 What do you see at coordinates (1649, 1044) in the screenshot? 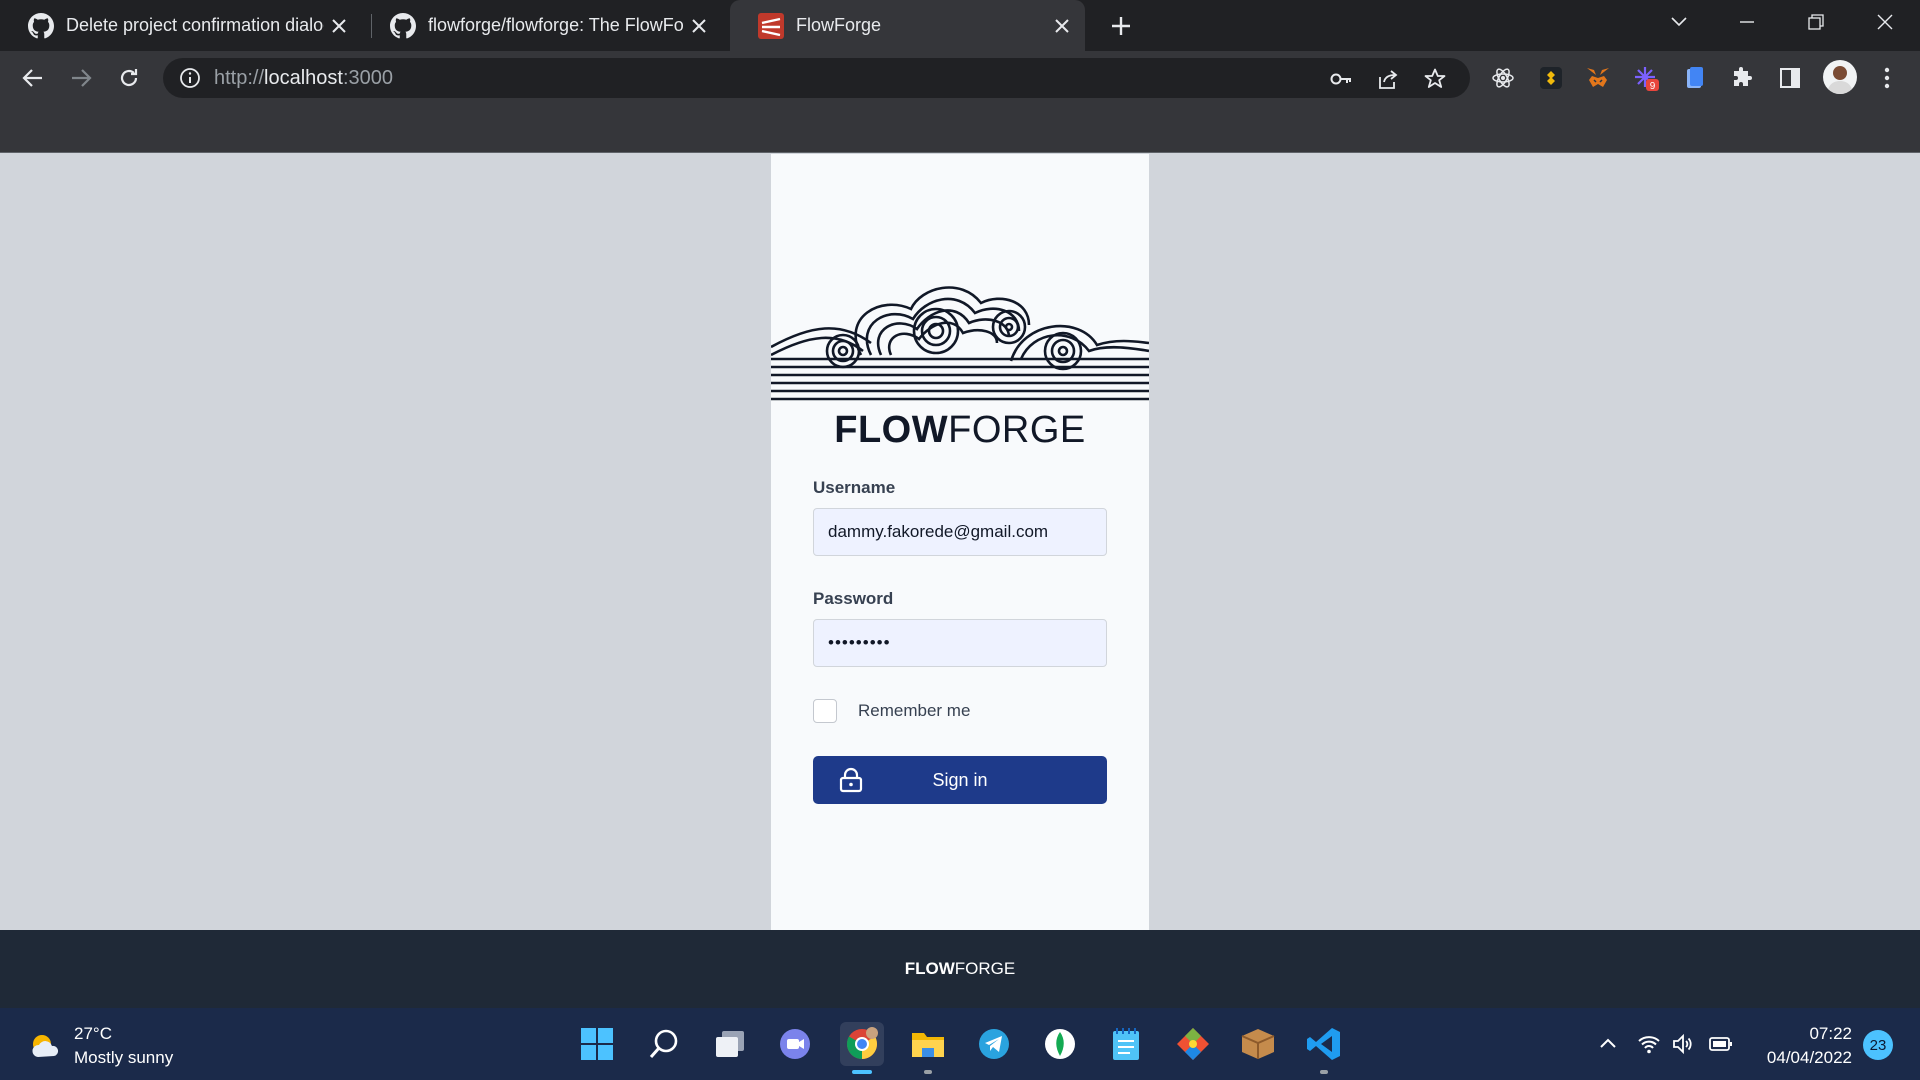
I see `wifi-icon` at bounding box center [1649, 1044].